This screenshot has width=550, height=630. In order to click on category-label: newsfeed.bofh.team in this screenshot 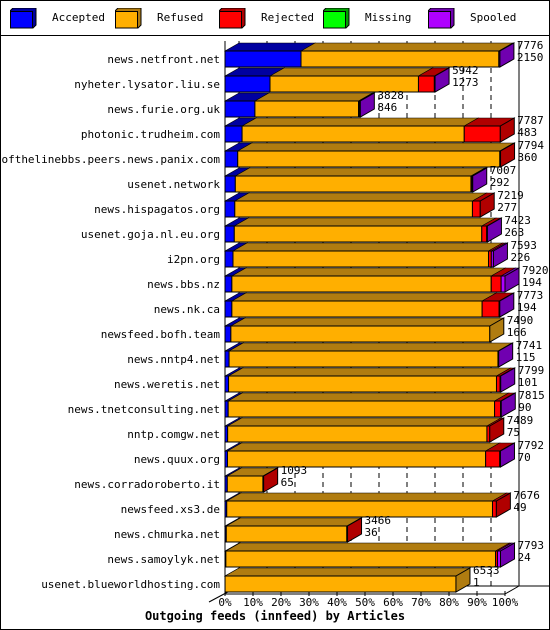, I will do `click(160, 334)`.